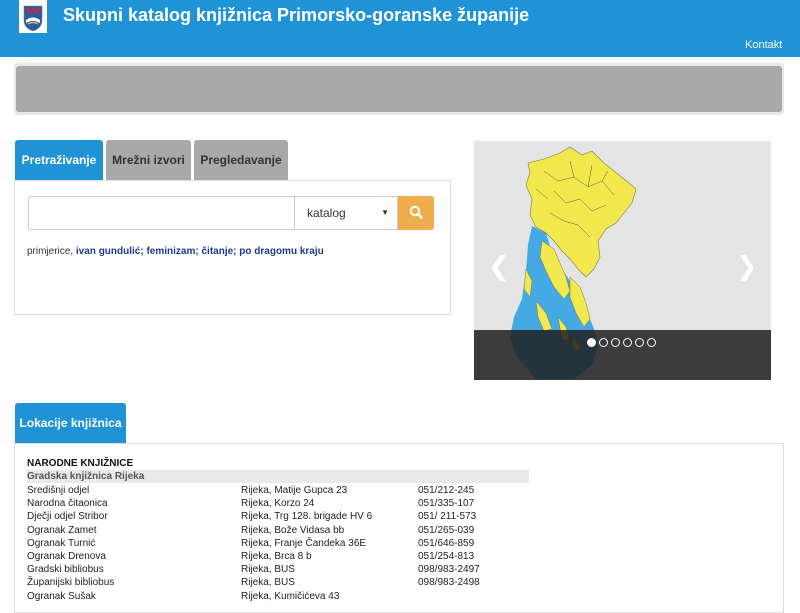 This screenshot has height=613, width=800. Describe the element at coordinates (278, 476) in the screenshot. I see `library-group-heading: Gradska knjižnica Rijeka` at that location.